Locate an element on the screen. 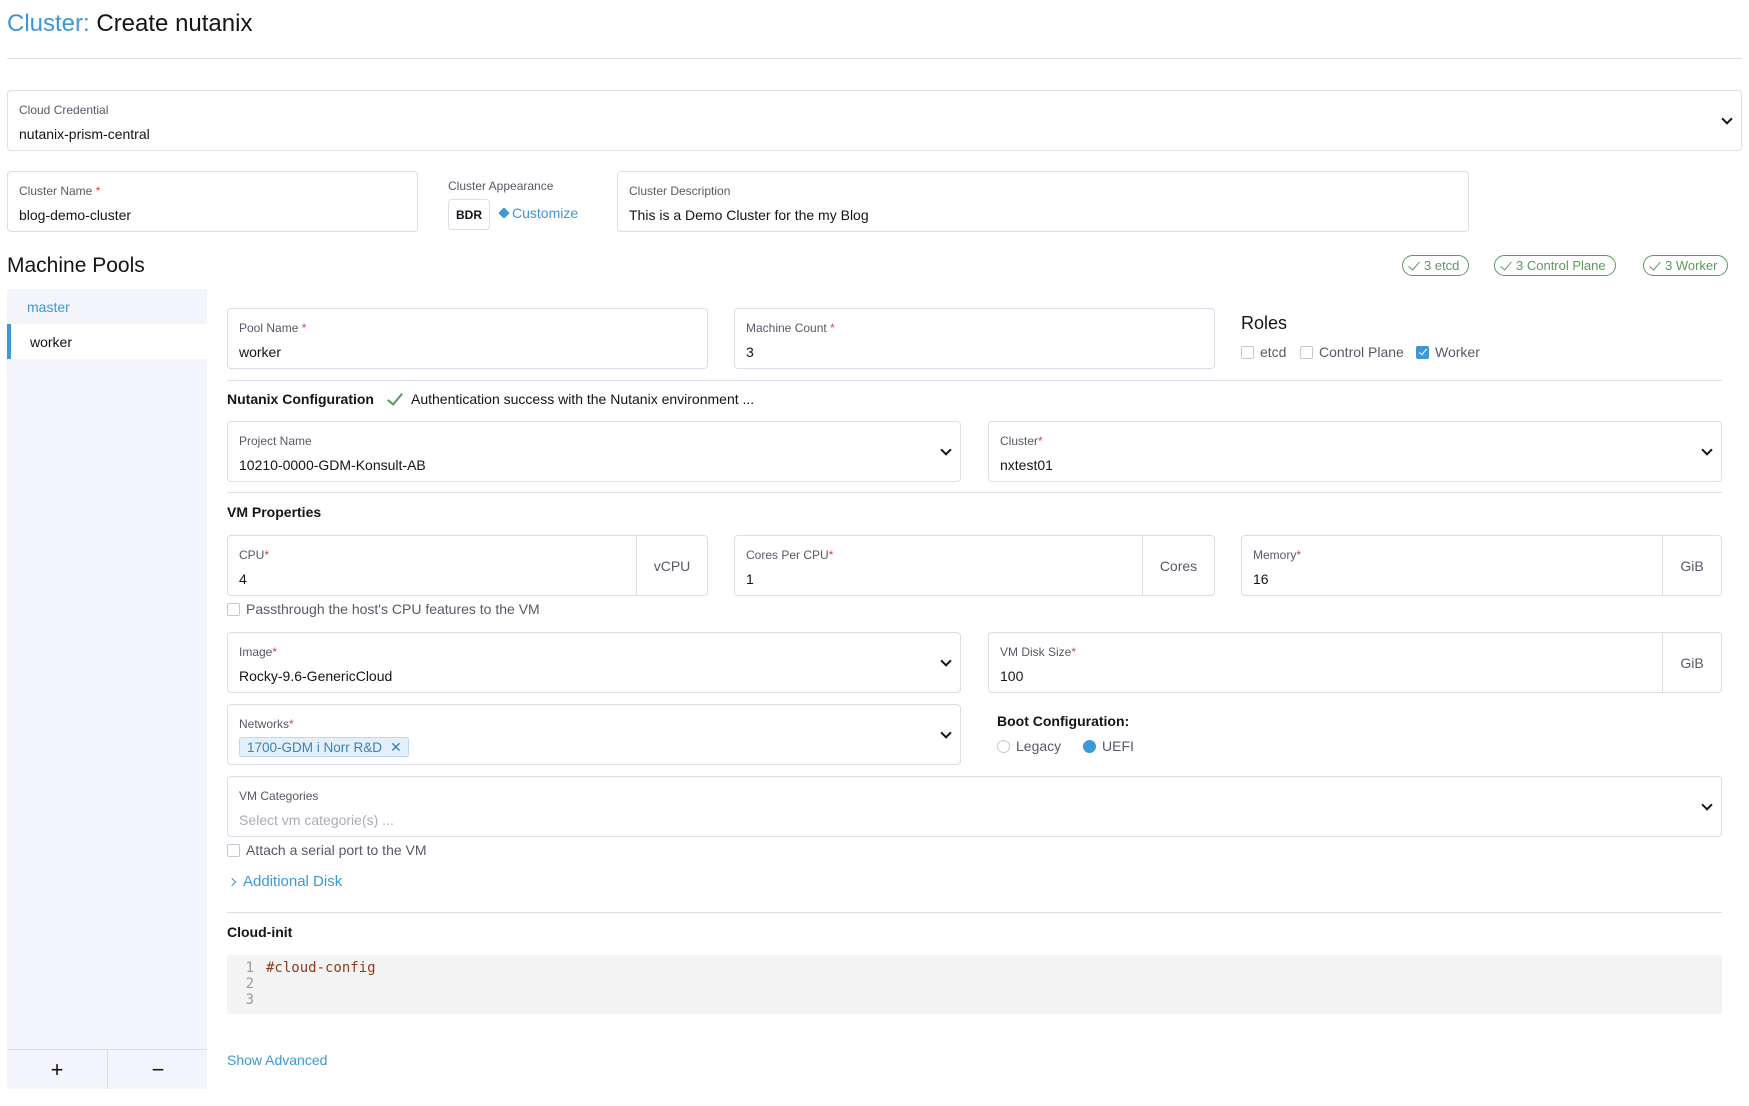  checkbox-checked-icon is located at coordinates (1422, 352).